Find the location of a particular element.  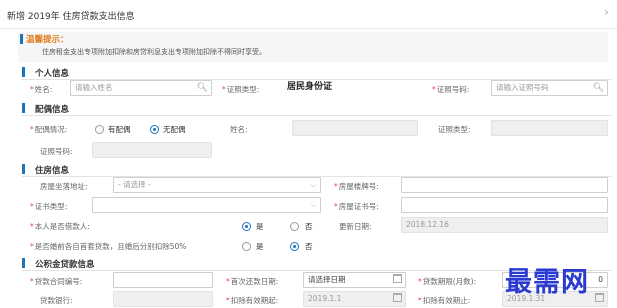

premarital-label: *是否婚前各自首套贷款，且婚后分别扣除50% is located at coordinates (108, 246).